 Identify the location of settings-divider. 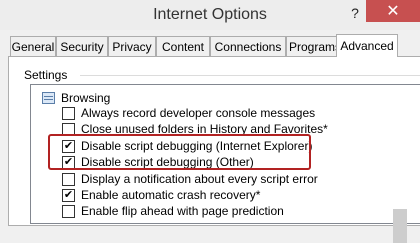
(250, 75).